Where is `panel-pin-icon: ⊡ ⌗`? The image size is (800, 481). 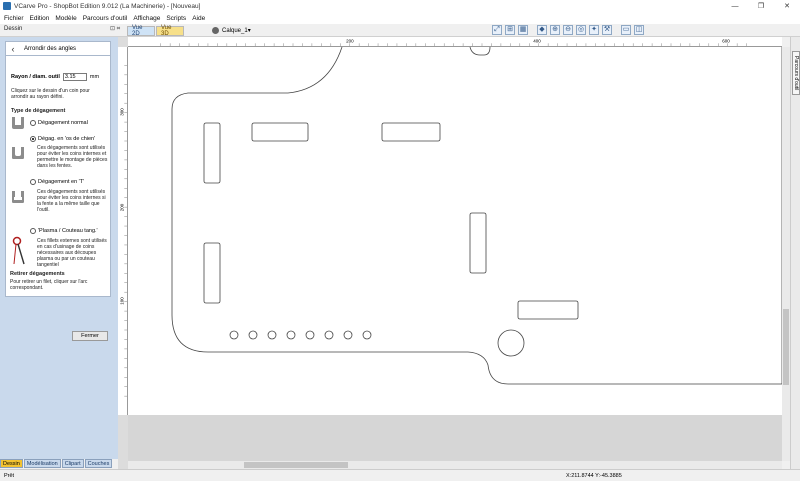 panel-pin-icon: ⊡ ⌗ is located at coordinates (115, 29).